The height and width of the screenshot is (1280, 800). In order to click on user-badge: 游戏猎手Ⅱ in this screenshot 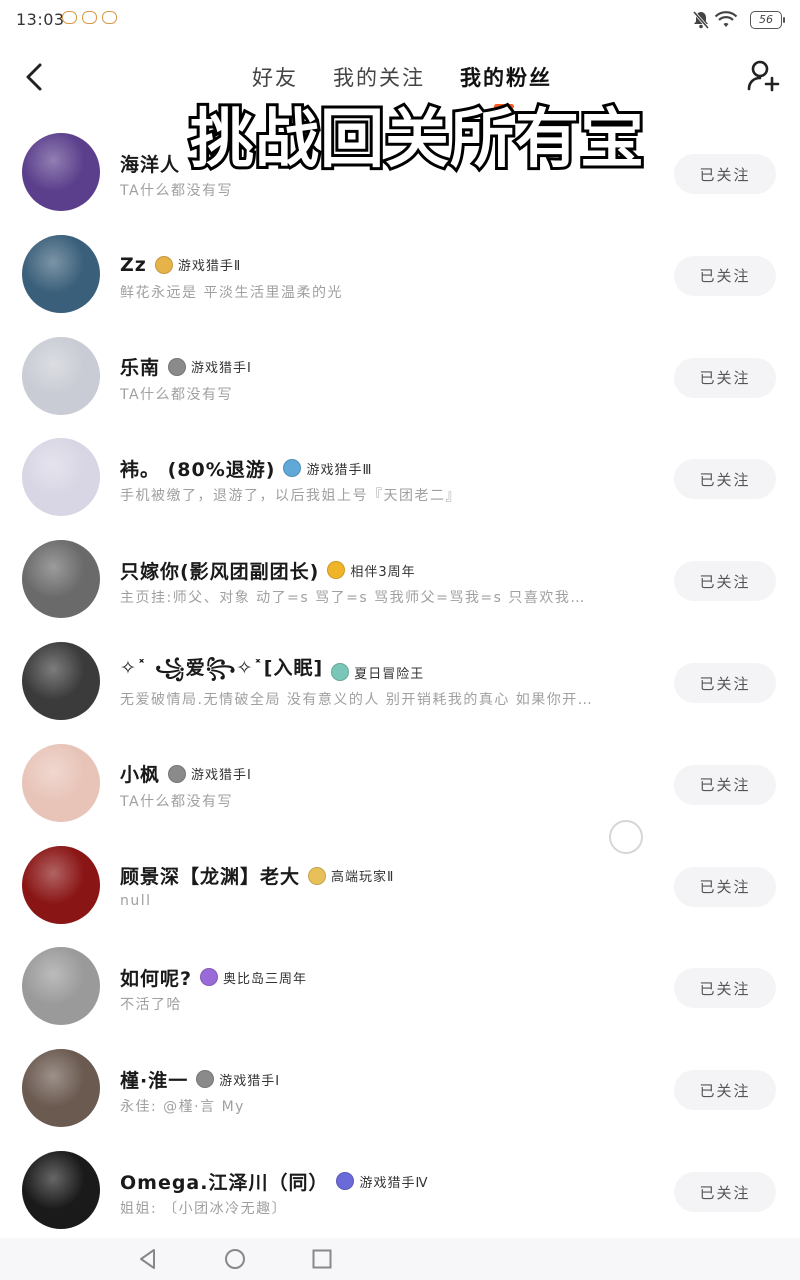, I will do `click(198, 265)`.